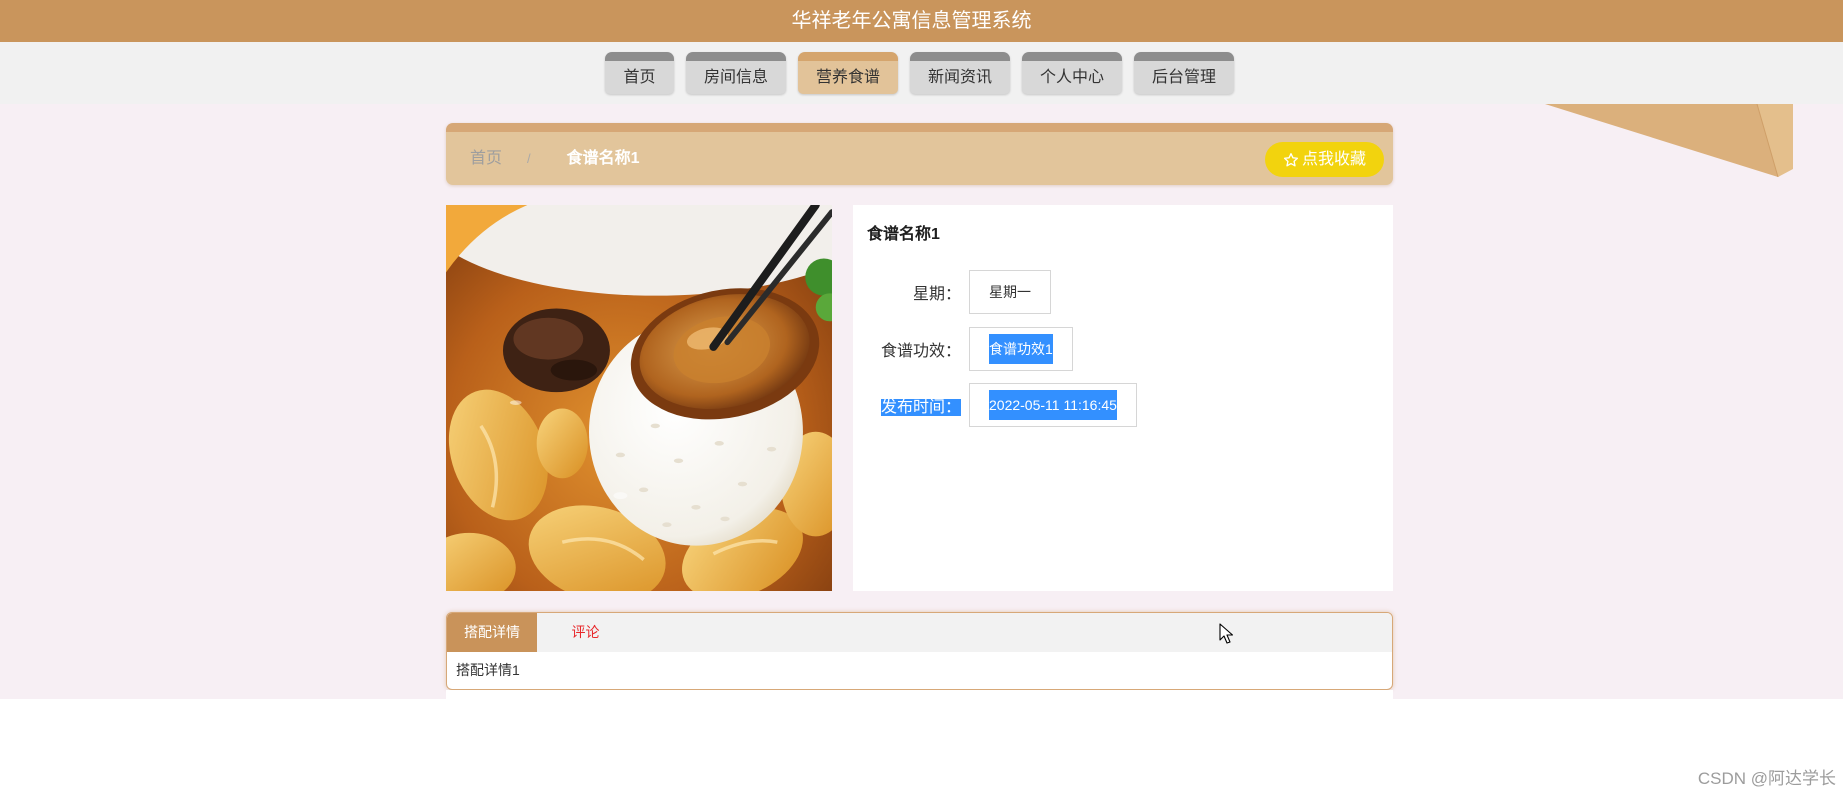 The image size is (1843, 806). I want to click on main-nav: 首页 房间信息 营养食谱 新闻资讯 个人中心 后台管理, so click(919, 73).